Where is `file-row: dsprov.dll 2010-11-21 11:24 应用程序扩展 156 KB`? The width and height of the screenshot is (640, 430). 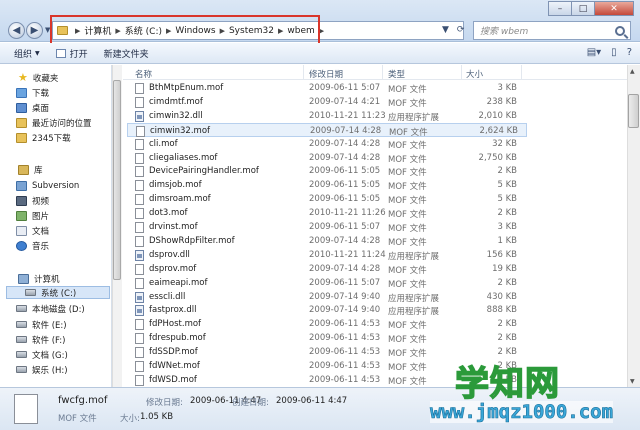
file-row: dsprov.dll 2010-11-21 11:24 应用程序扩展 156 KB is located at coordinates (327, 255).